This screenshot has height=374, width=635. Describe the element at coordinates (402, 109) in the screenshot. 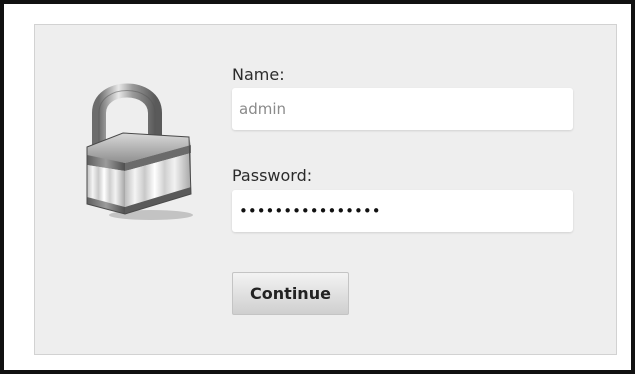

I see `name-input` at that location.